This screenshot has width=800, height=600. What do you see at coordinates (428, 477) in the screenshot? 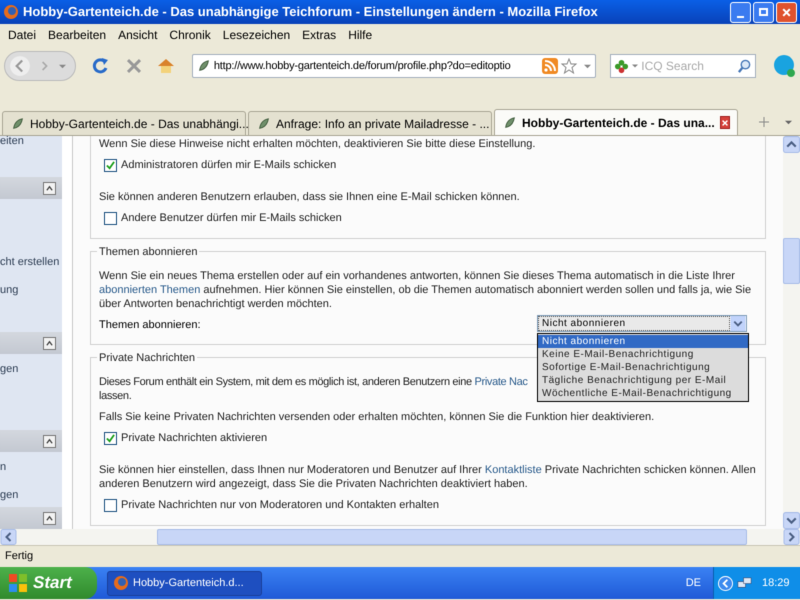
I see `paragraph-text: Sie können hier einstellen, dass Ihnen nur Moderatoren und Benutzer auf Ihrer Kontaktliste Private Nachrichten schicken können. Allen anderen Benutzern wird angezeigt, dass Sie die Privaten Nachrichten deaktiviert haben.` at bounding box center [428, 477].